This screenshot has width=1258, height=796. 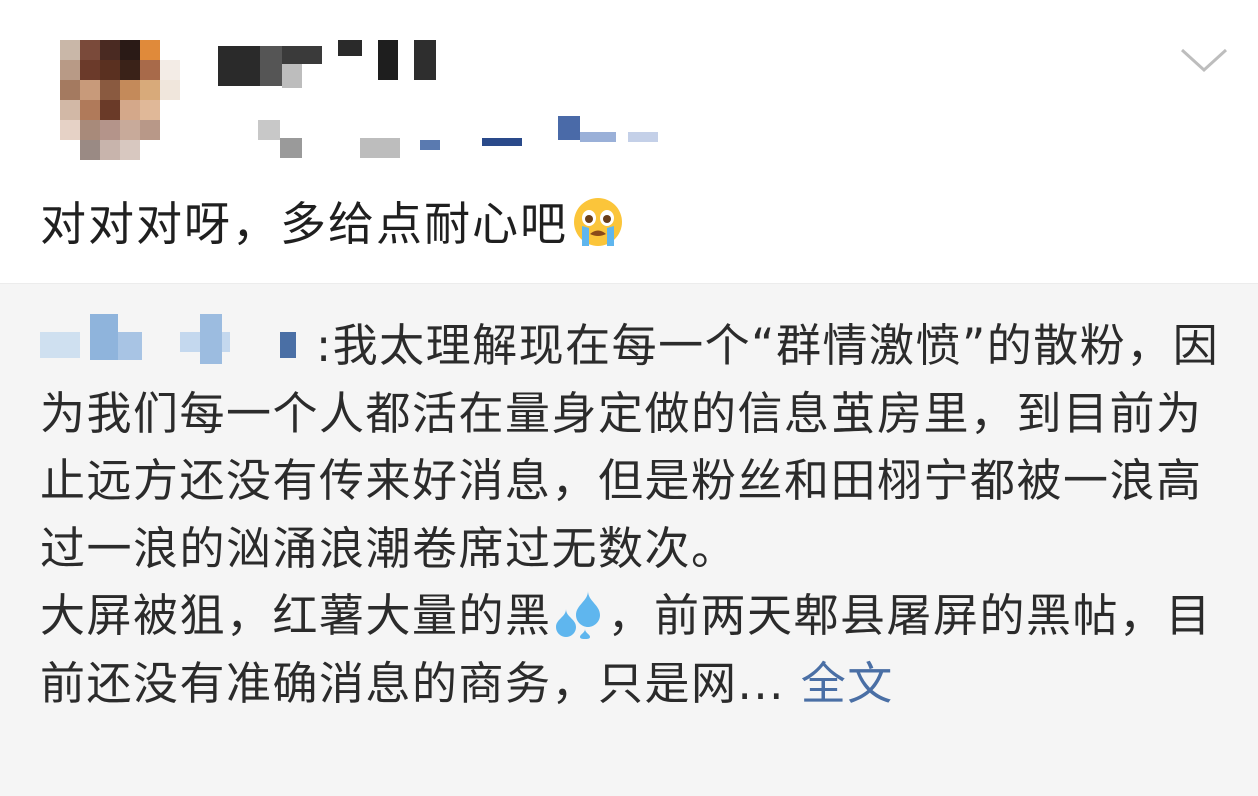 I want to click on full-text-link: 全文, so click(x=847, y=683).